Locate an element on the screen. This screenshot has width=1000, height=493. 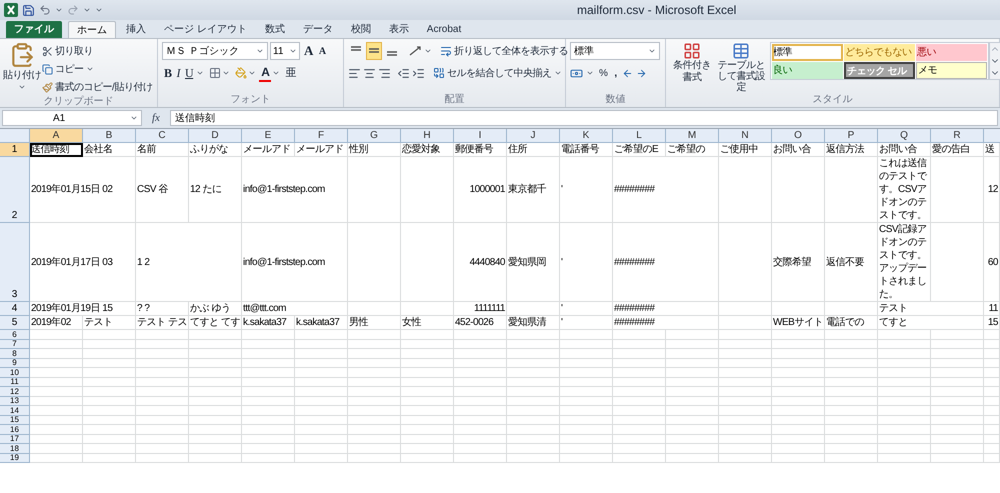
row-header: 3 is located at coordinates (15, 262).